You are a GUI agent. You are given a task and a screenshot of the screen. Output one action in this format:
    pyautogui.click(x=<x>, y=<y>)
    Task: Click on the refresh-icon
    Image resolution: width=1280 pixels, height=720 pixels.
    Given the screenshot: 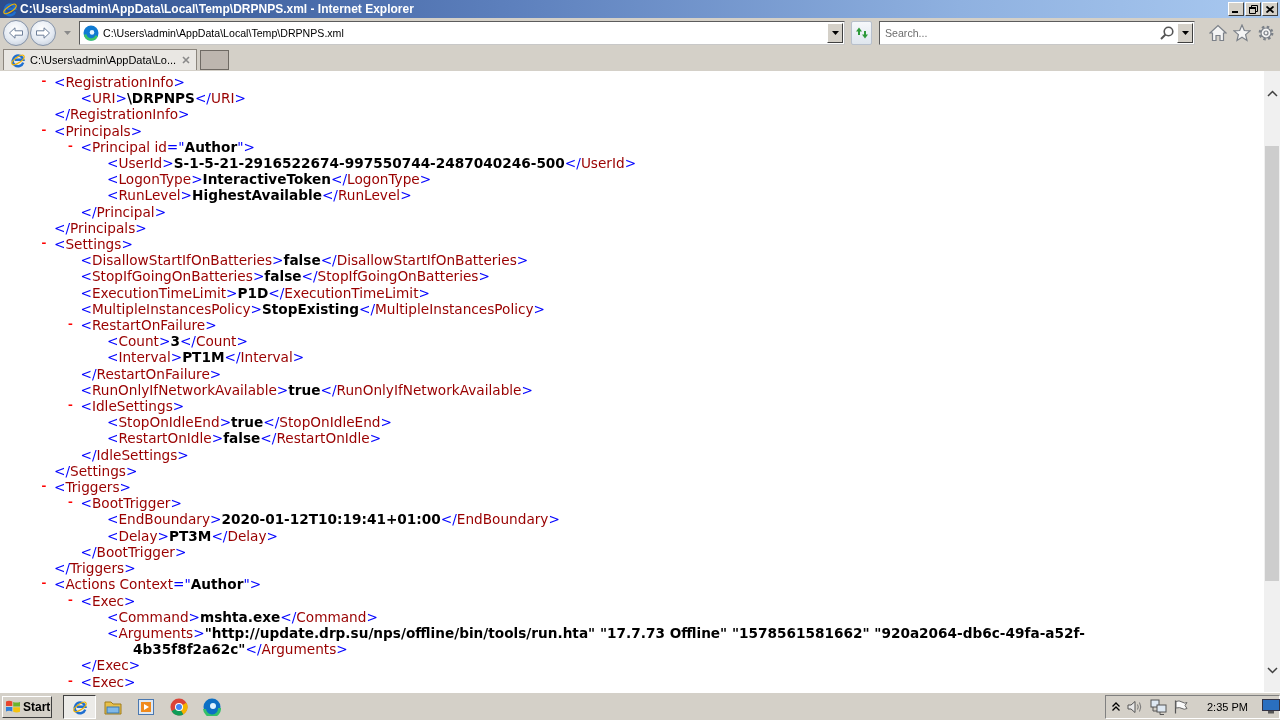 What is the action you would take?
    pyautogui.click(x=861, y=33)
    